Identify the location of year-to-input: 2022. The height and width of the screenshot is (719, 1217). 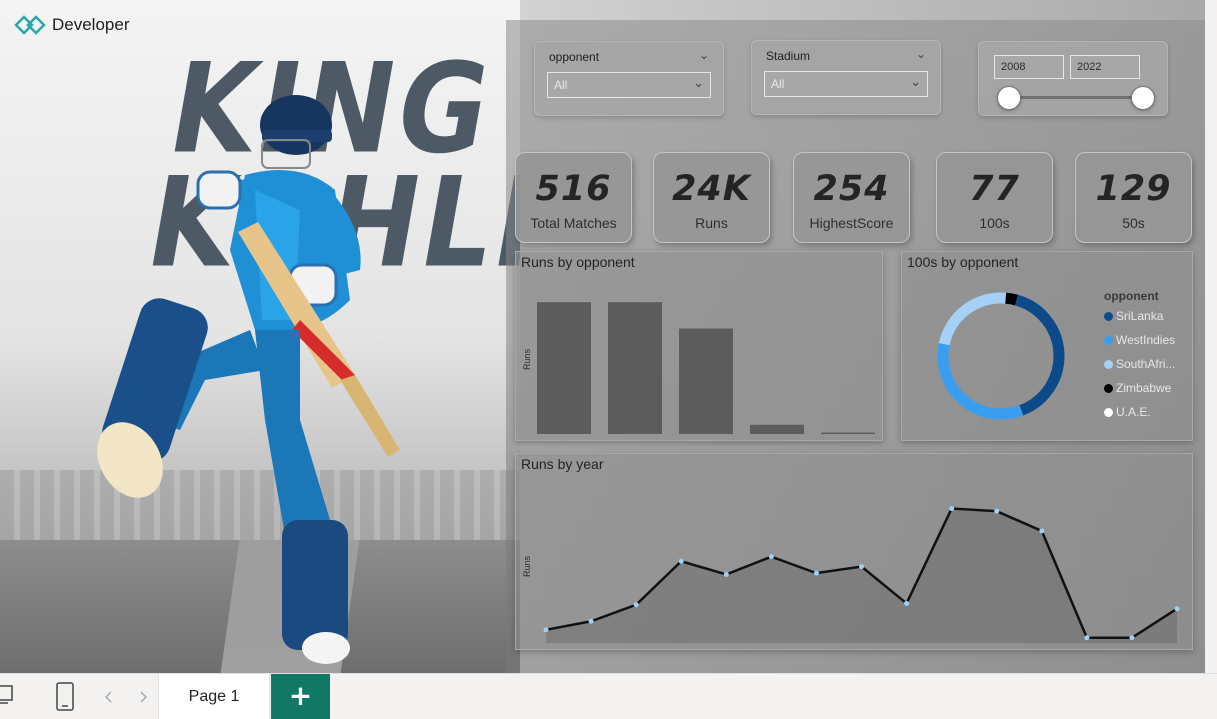
(1105, 67).